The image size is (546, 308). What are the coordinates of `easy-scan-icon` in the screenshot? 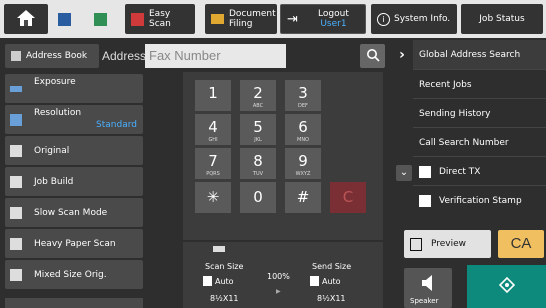 It's located at (137, 19).